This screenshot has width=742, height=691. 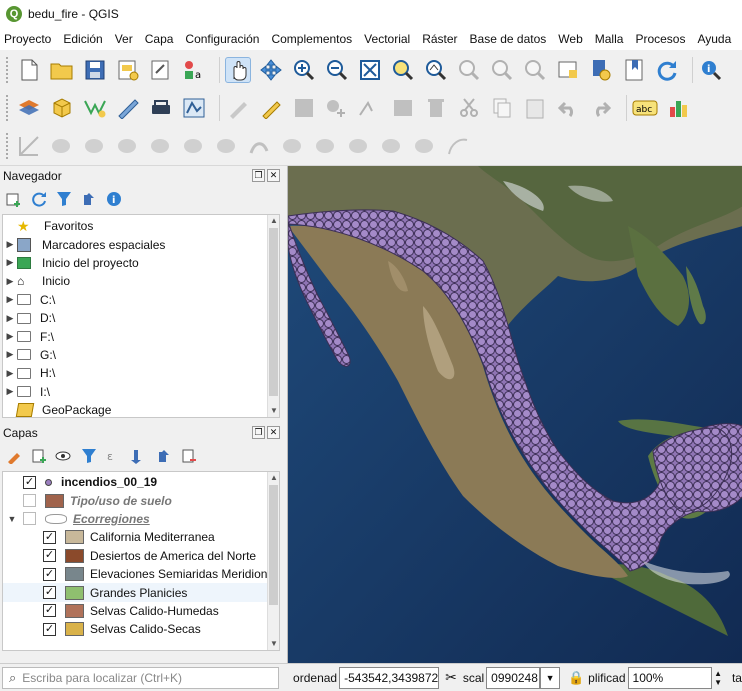 I want to click on nav-item-geopackage: GeoPackage, so click(x=135, y=409).